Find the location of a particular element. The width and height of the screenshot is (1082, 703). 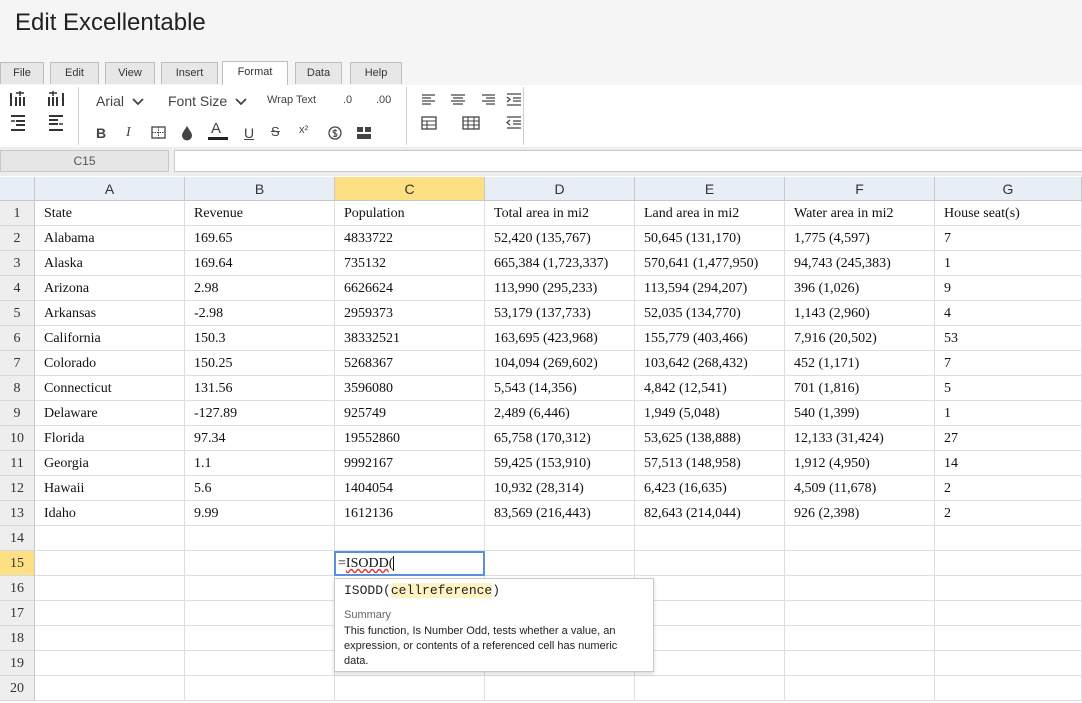

cell-b2: 169.65 is located at coordinates (260, 238).